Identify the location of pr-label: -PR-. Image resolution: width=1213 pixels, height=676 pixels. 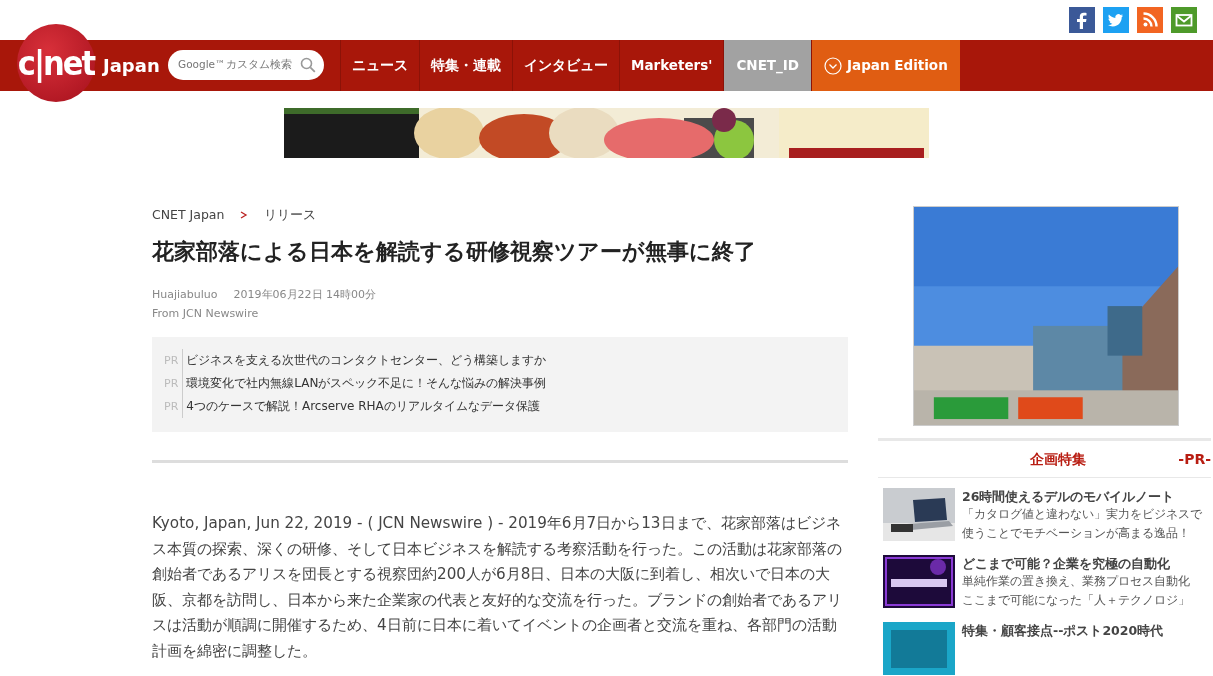
(1194, 459).